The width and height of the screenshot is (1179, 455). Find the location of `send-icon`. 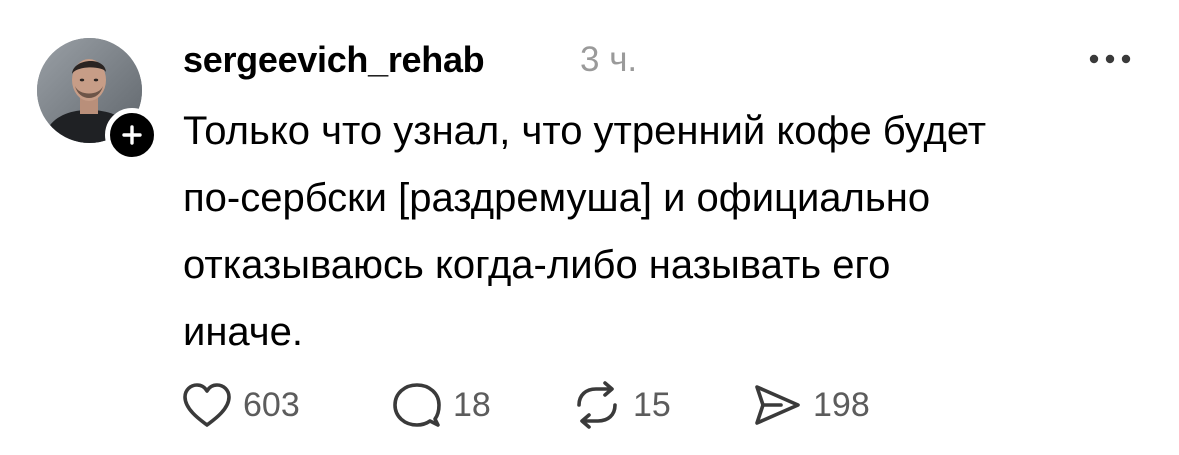

send-icon is located at coordinates (777, 405).